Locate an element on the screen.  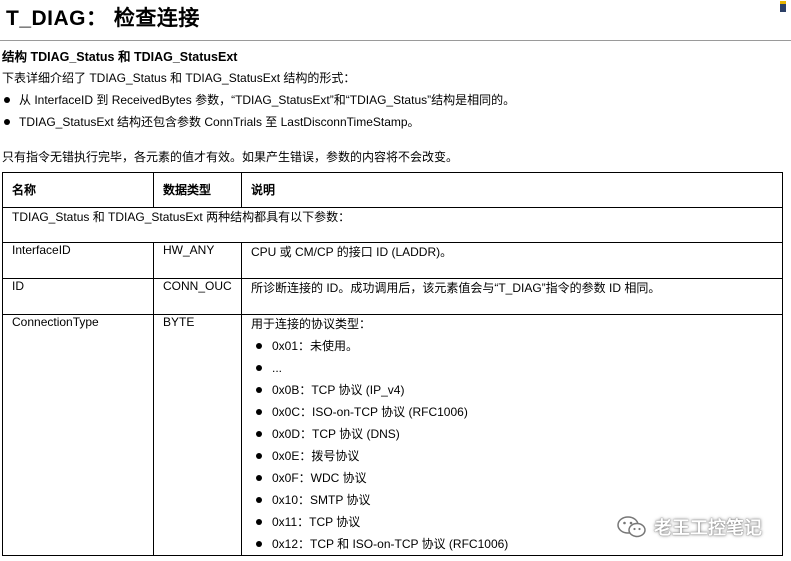
list-item-text: 0x0D：TCP 协议 (DNS) is located at coordinates (336, 434).